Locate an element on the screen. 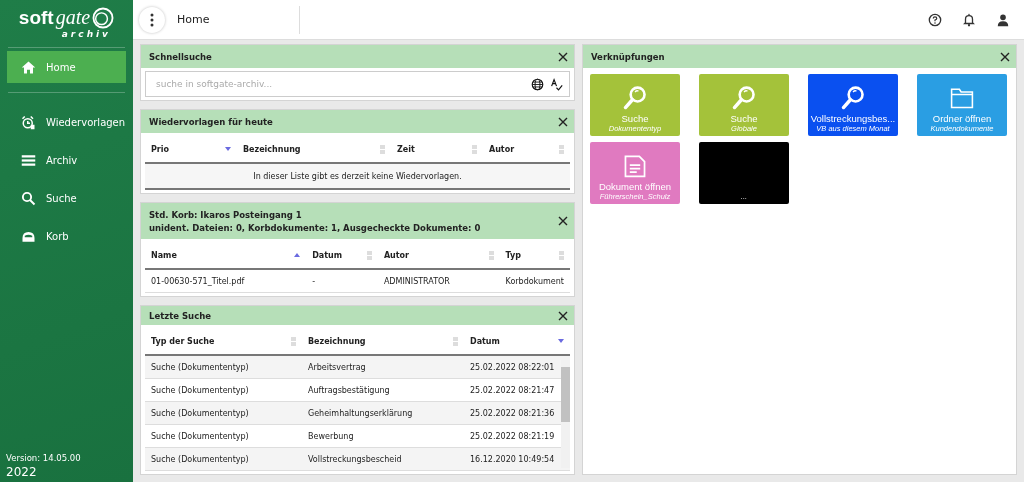  tile-title: Dokument öffnen is located at coordinates (635, 186).